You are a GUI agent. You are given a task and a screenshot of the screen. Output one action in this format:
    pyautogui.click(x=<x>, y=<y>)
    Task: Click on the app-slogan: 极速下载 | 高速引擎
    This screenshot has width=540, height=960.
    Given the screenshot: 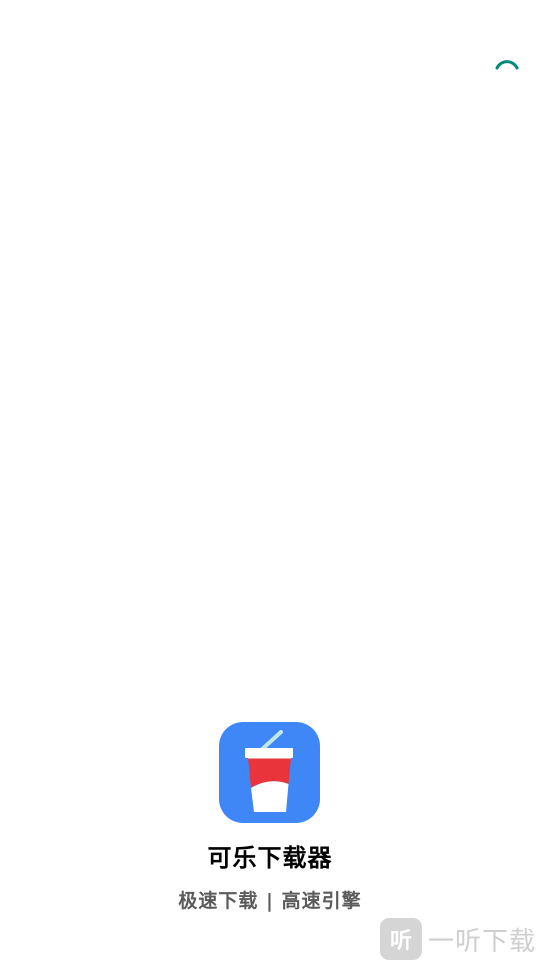 What is the action you would take?
    pyautogui.click(x=270, y=901)
    